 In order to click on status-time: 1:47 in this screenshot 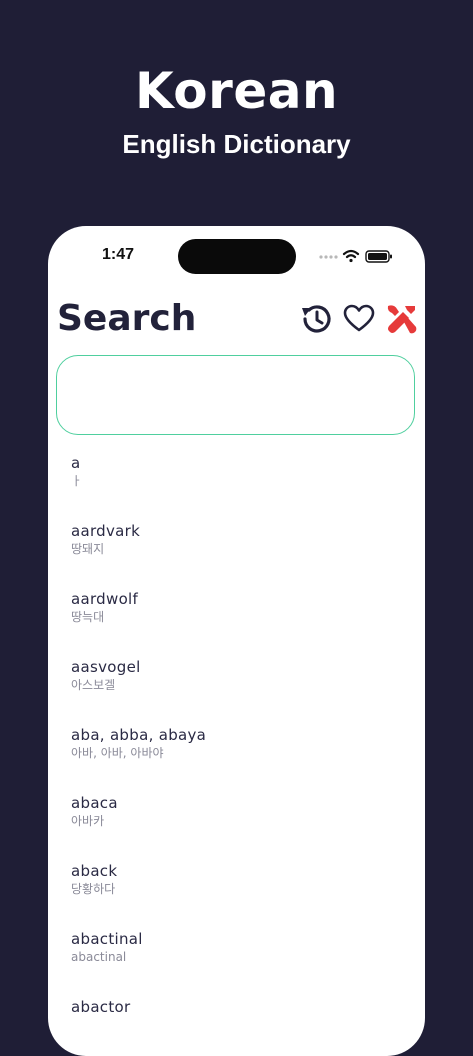, I will do `click(118, 254)`.